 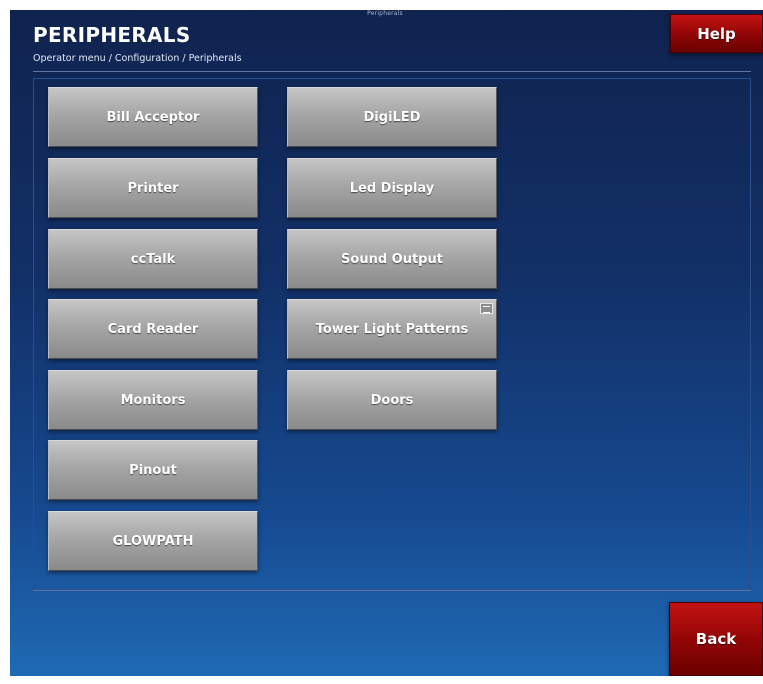 What do you see at coordinates (716, 33) in the screenshot?
I see `help-button: Help` at bounding box center [716, 33].